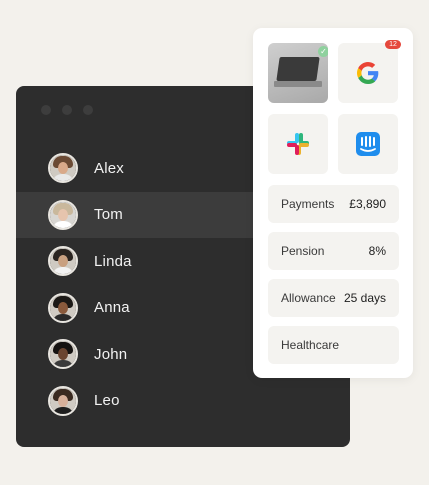 The width and height of the screenshot is (429, 485). Describe the element at coordinates (333, 251) in the screenshot. I see `benefit-pension: Pension 8%` at that location.